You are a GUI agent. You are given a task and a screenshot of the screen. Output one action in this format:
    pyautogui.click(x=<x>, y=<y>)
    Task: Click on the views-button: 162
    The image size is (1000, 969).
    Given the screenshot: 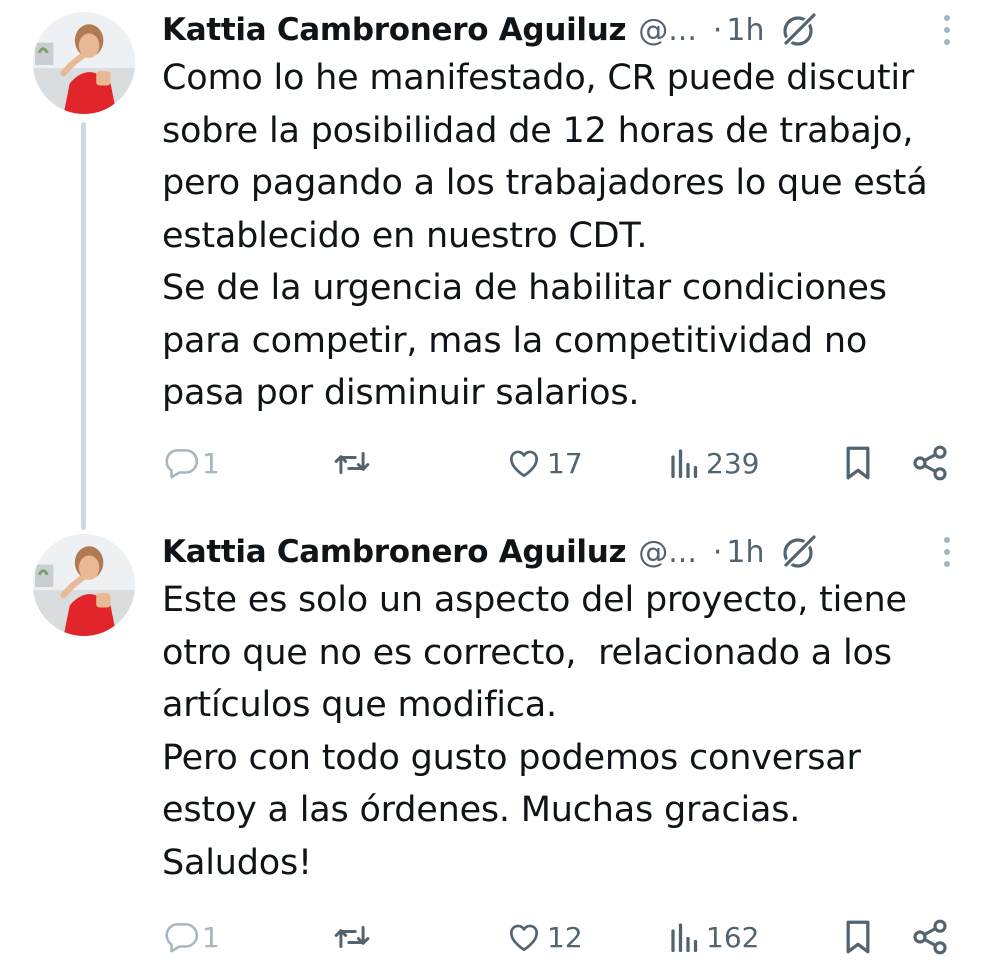 What is the action you would take?
    pyautogui.click(x=713, y=937)
    